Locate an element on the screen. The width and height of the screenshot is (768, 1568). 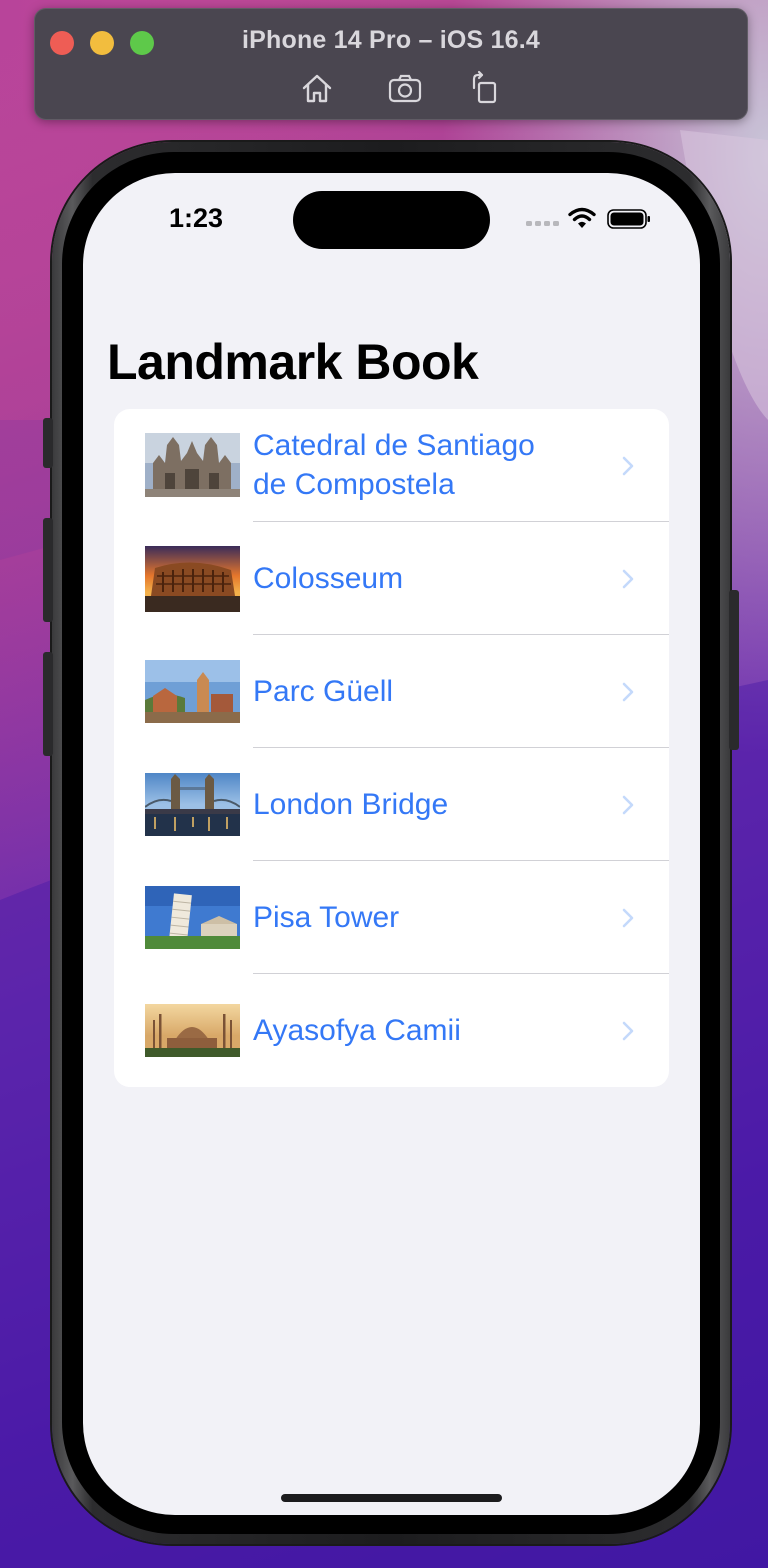
list-item-label: Ayasofya Camii is located at coordinates (357, 1030).